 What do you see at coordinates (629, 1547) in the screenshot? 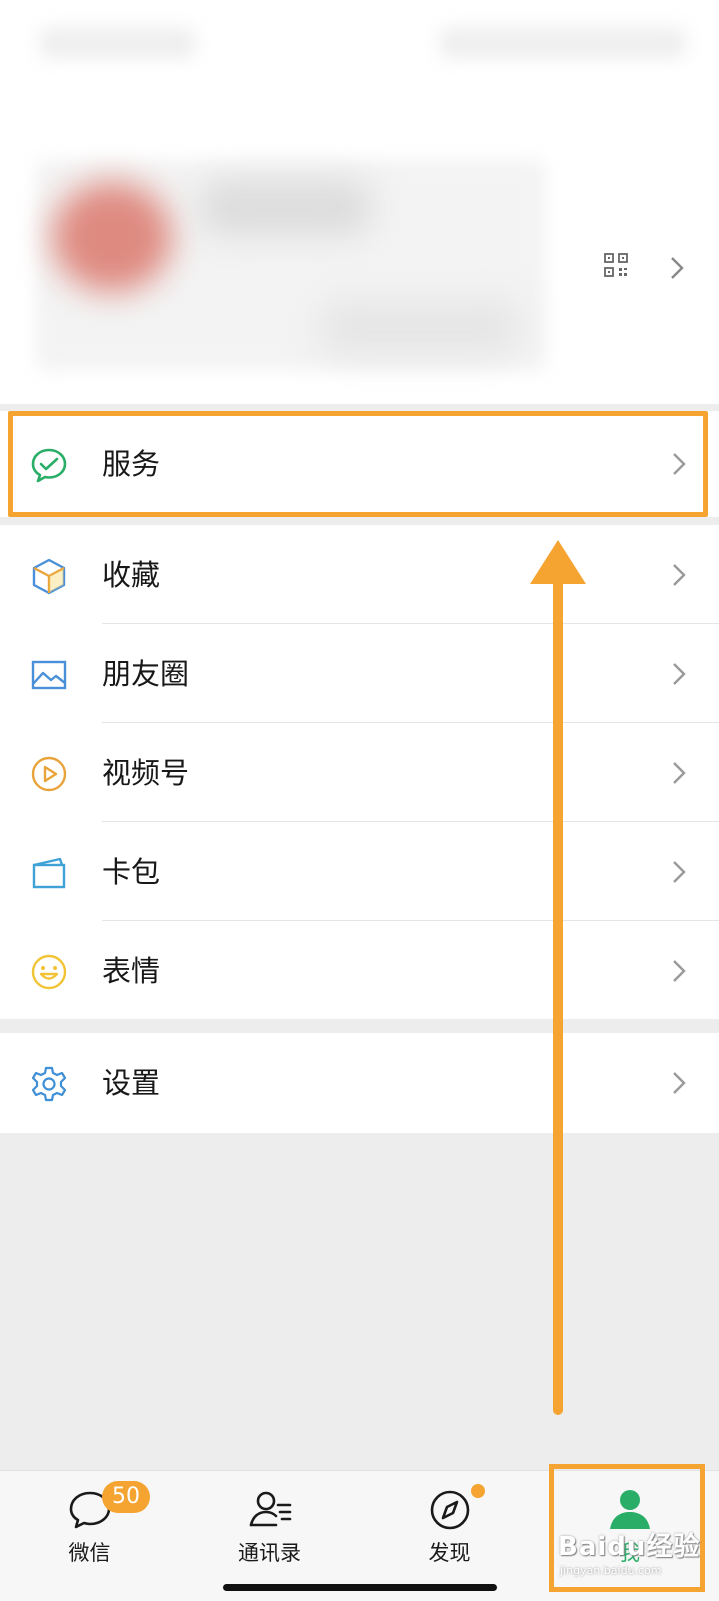
I see `watermark-logo: Baidu经验` at bounding box center [629, 1547].